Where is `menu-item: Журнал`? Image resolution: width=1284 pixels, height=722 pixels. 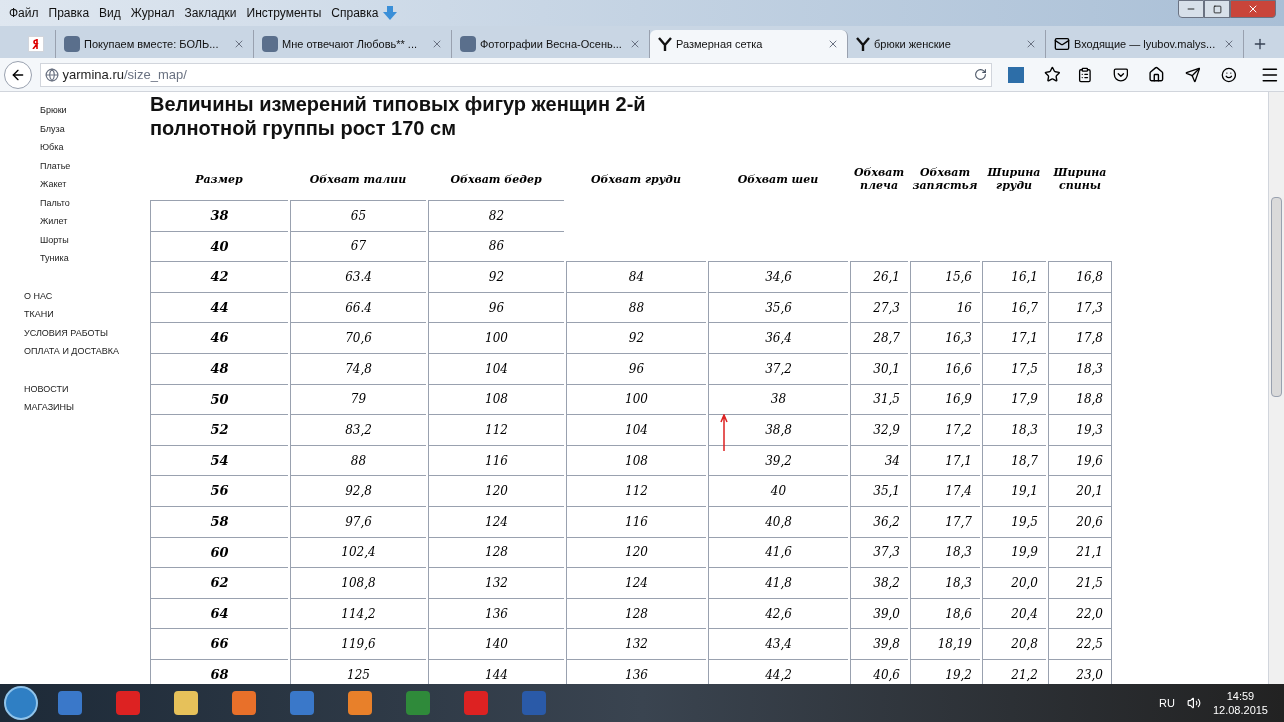
menu-item: Журнал is located at coordinates (152, 13).